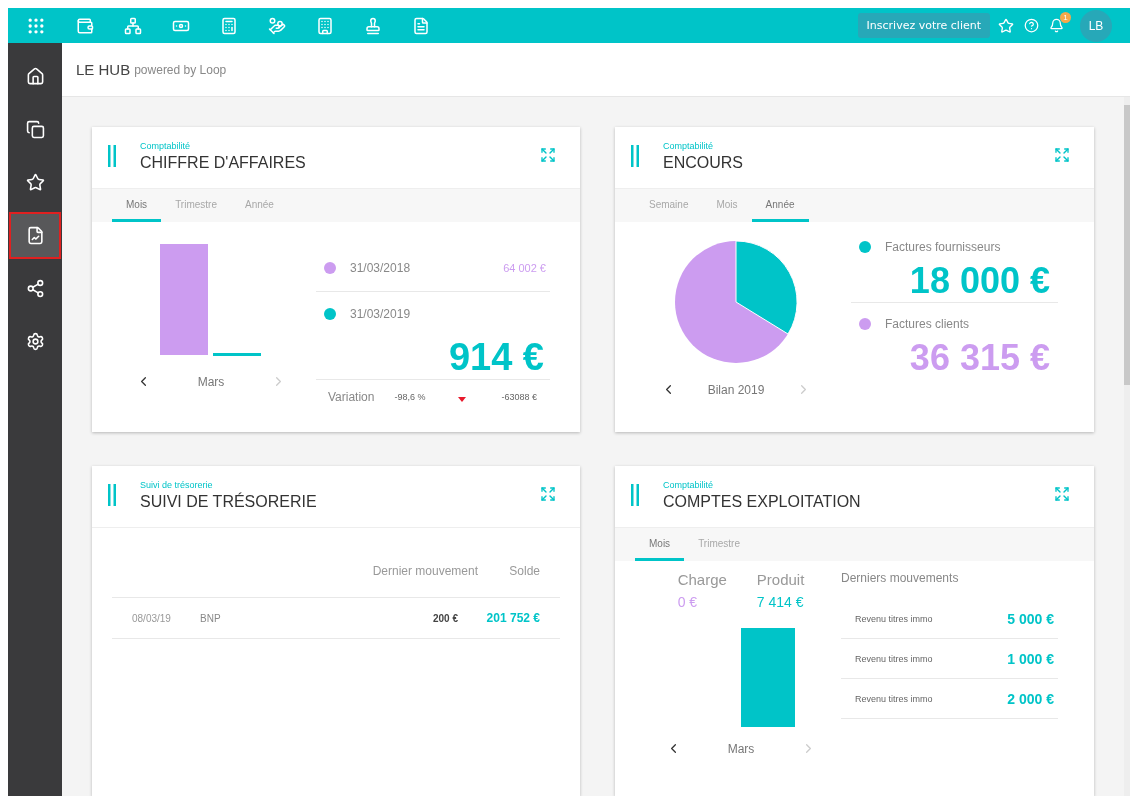 This screenshot has height=796, width=1130. What do you see at coordinates (736, 389) in the screenshot?
I see `period-label: Bilan 2019` at bounding box center [736, 389].